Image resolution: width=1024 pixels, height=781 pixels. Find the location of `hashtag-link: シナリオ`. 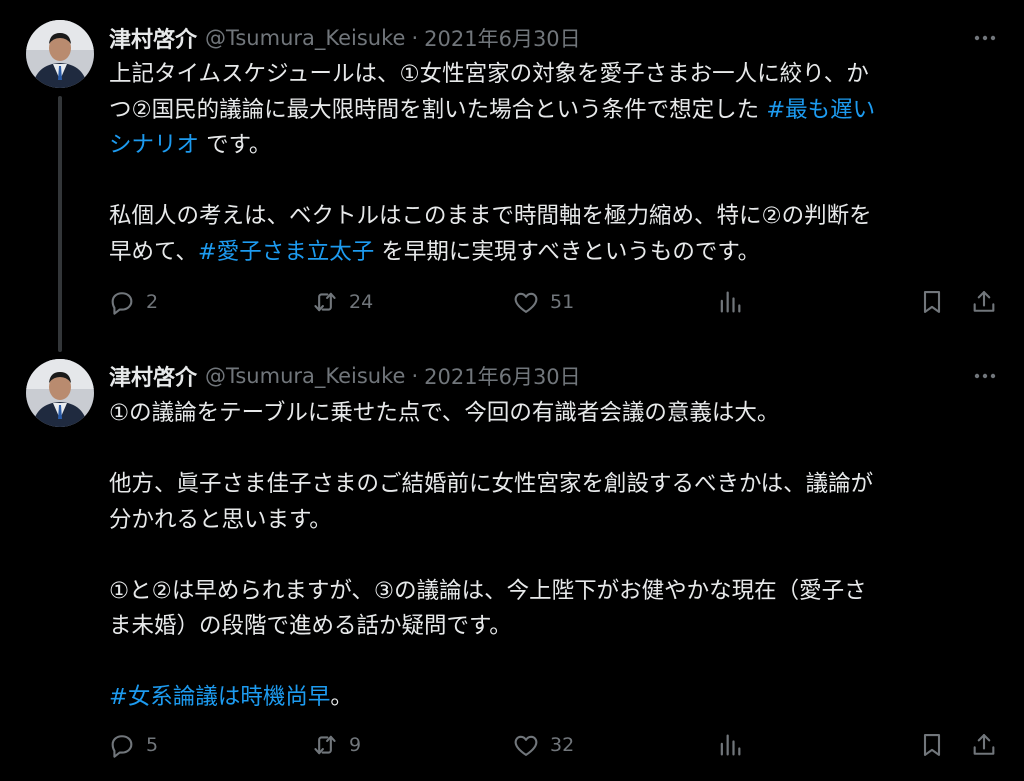

hashtag-link: シナリオ is located at coordinates (154, 145).